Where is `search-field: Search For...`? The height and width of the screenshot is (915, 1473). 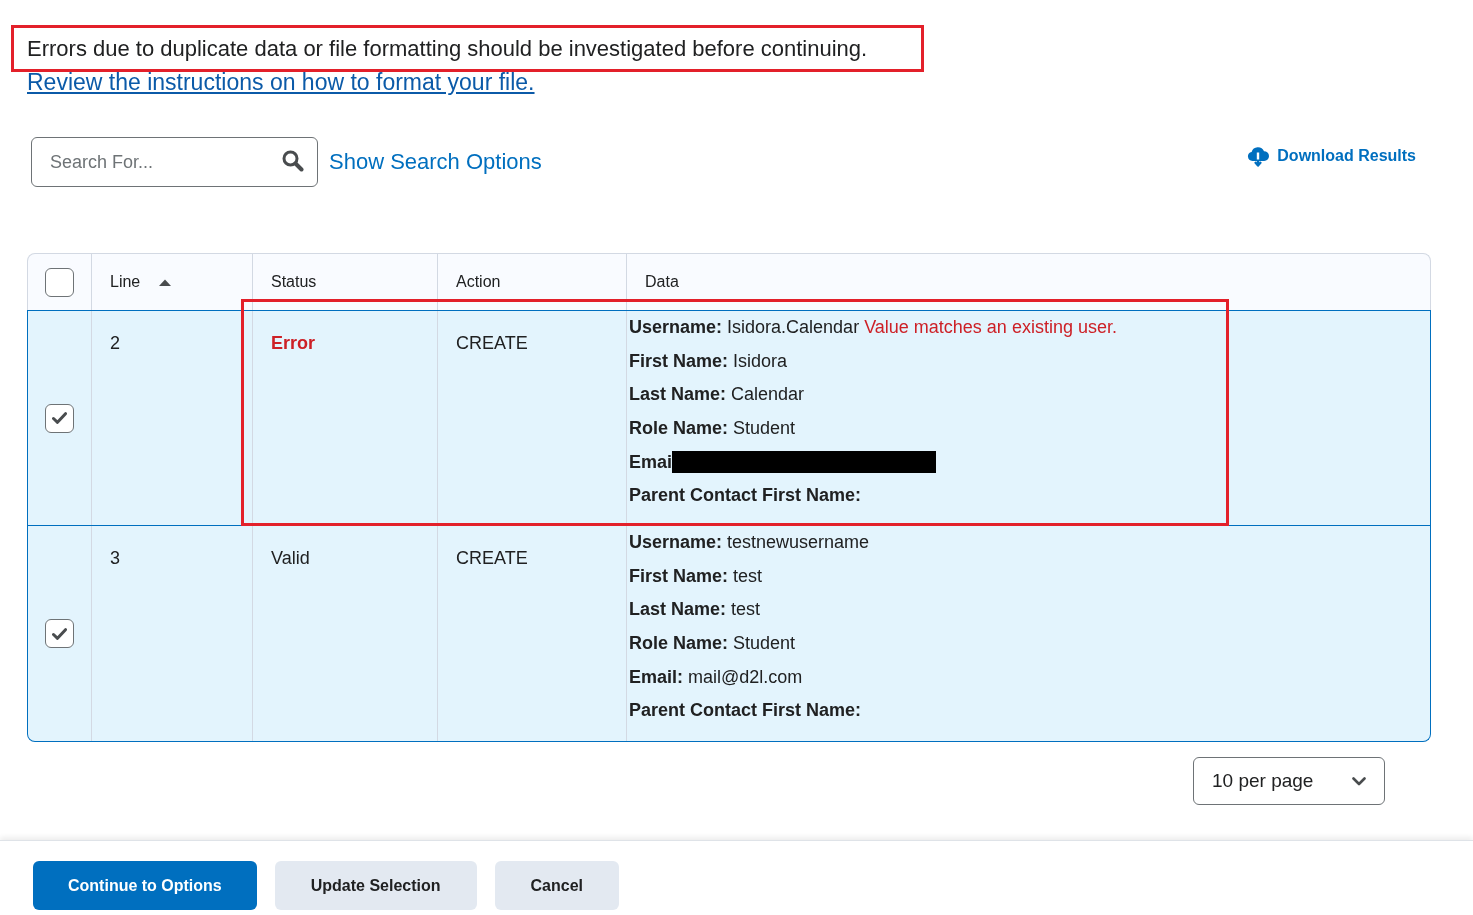 search-field: Search For... is located at coordinates (174, 162).